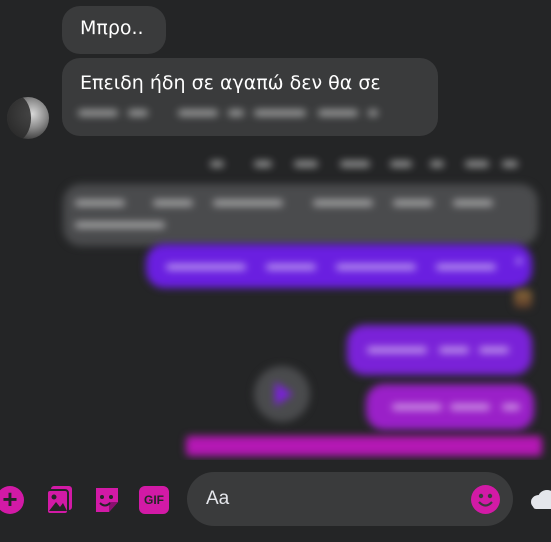 Image resolution: width=551 pixels, height=542 pixels. What do you see at coordinates (250, 97) in the screenshot?
I see `message-bubble-incoming: Επειδη ήδη σε αγαπώ δεν θα σε` at bounding box center [250, 97].